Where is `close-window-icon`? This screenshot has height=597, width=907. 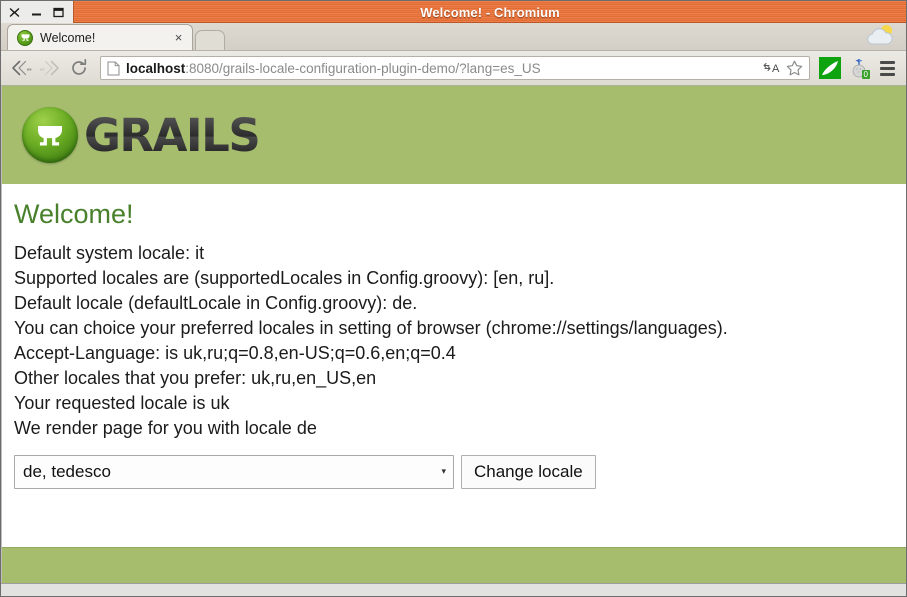
close-window-icon is located at coordinates (14, 12).